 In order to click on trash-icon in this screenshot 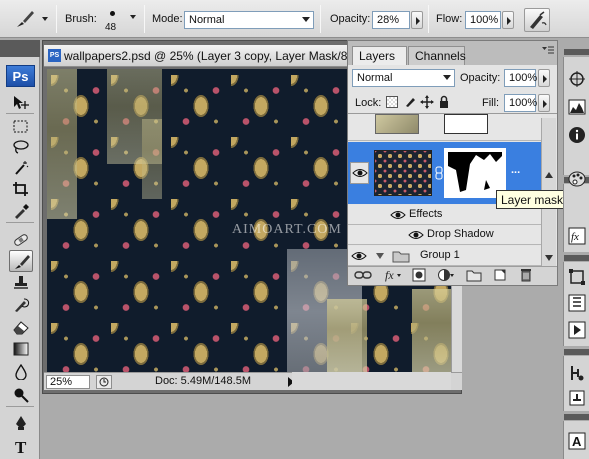, I will do `click(526, 274)`.